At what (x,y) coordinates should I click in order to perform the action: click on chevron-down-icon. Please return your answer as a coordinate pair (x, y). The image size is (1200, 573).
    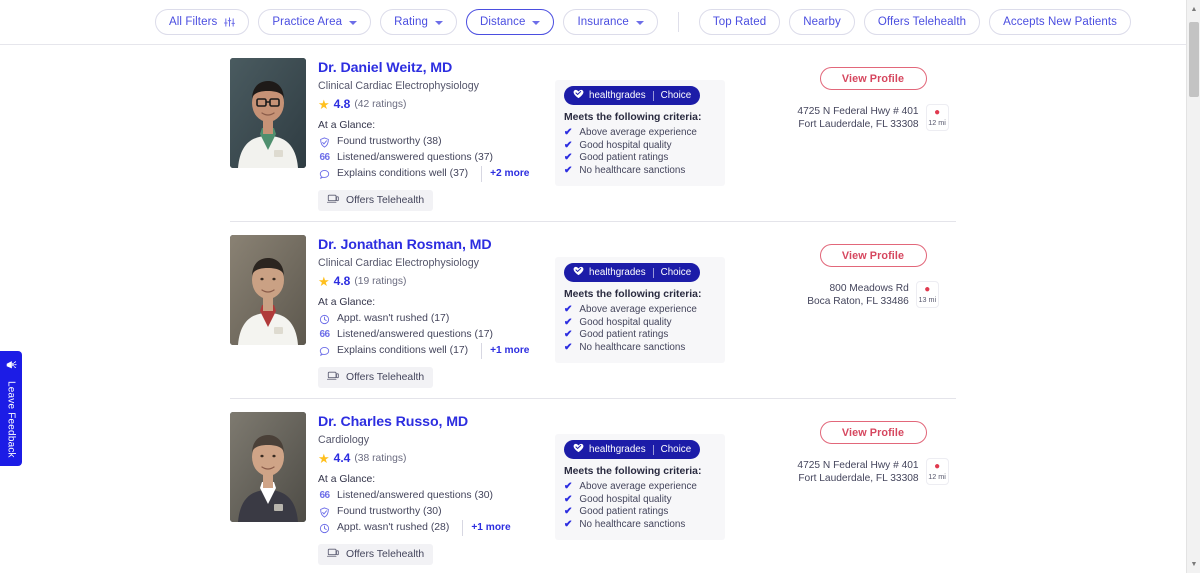
    Looking at the image, I should click on (639, 22).